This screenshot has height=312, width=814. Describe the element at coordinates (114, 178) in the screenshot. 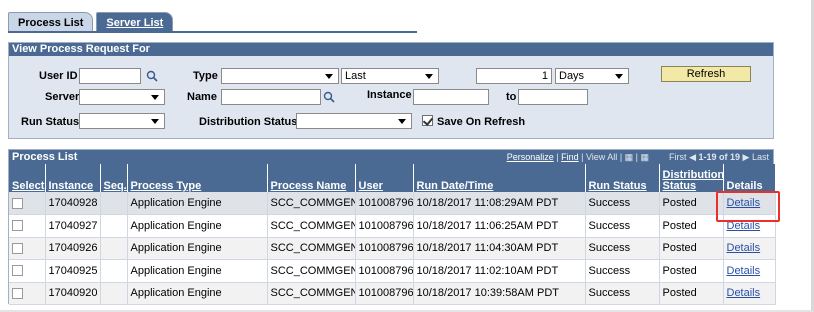

I see `col-seq: Seq.` at that location.